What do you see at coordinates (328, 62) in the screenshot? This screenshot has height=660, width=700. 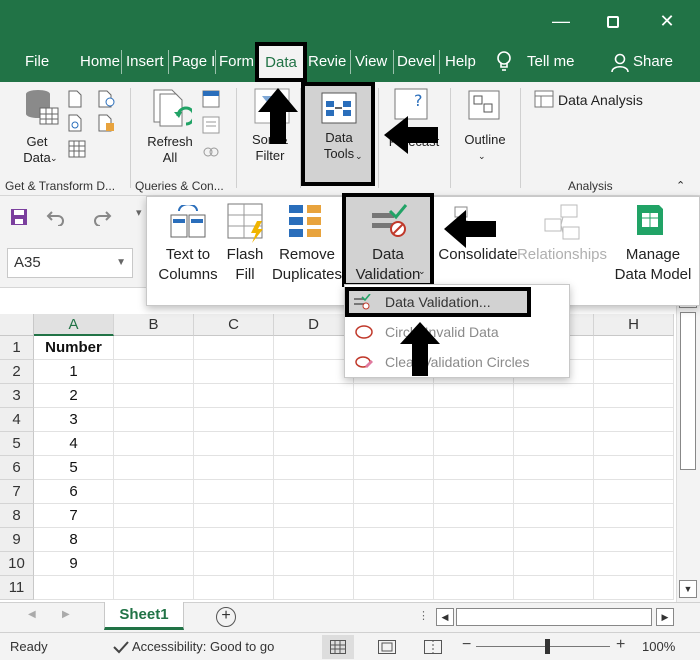 I see `tab-review: Revie` at bounding box center [328, 62].